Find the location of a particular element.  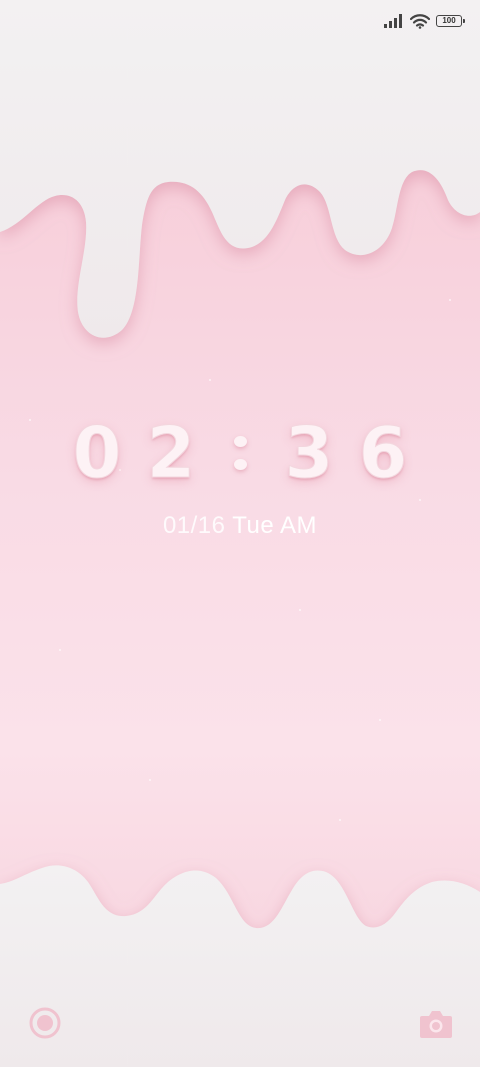

camera-icon is located at coordinates (436, 1024).